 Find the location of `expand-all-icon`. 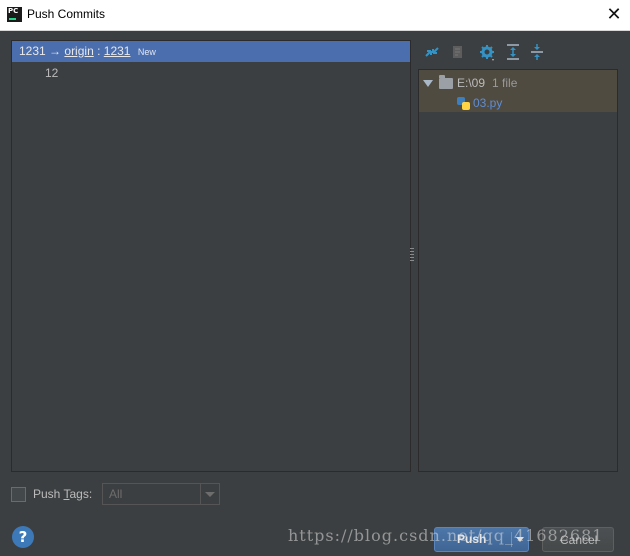

expand-all-icon is located at coordinates (513, 52).